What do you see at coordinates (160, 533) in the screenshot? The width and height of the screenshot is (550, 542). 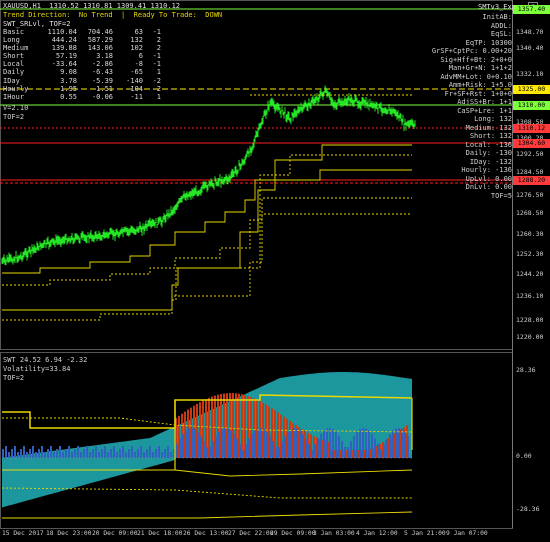 I see `time-axis-label: 21 Dec 18:00` at bounding box center [160, 533].